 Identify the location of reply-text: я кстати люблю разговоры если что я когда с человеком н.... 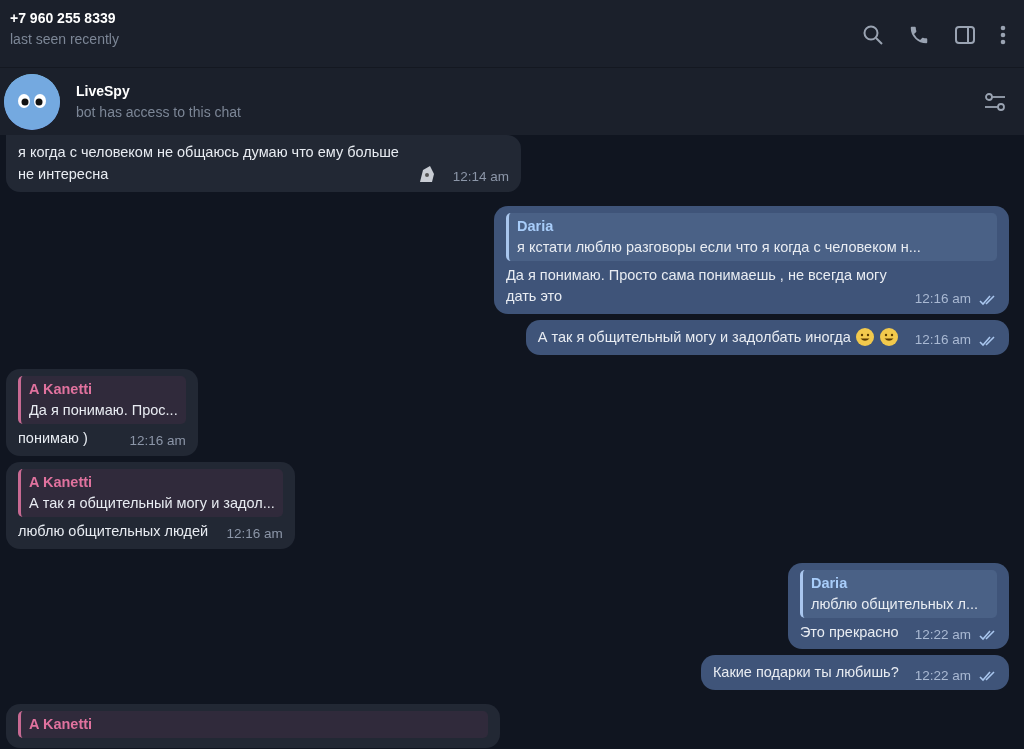
(719, 247).